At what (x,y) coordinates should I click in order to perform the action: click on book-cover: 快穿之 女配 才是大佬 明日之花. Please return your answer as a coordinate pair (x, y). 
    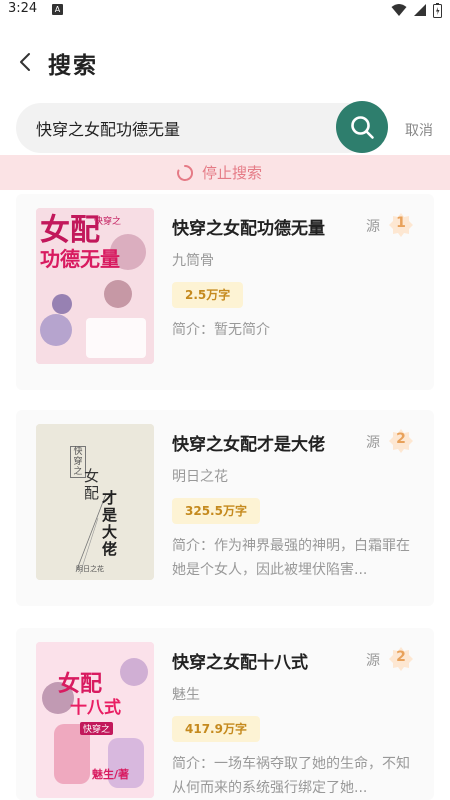
    Looking at the image, I should click on (95, 502).